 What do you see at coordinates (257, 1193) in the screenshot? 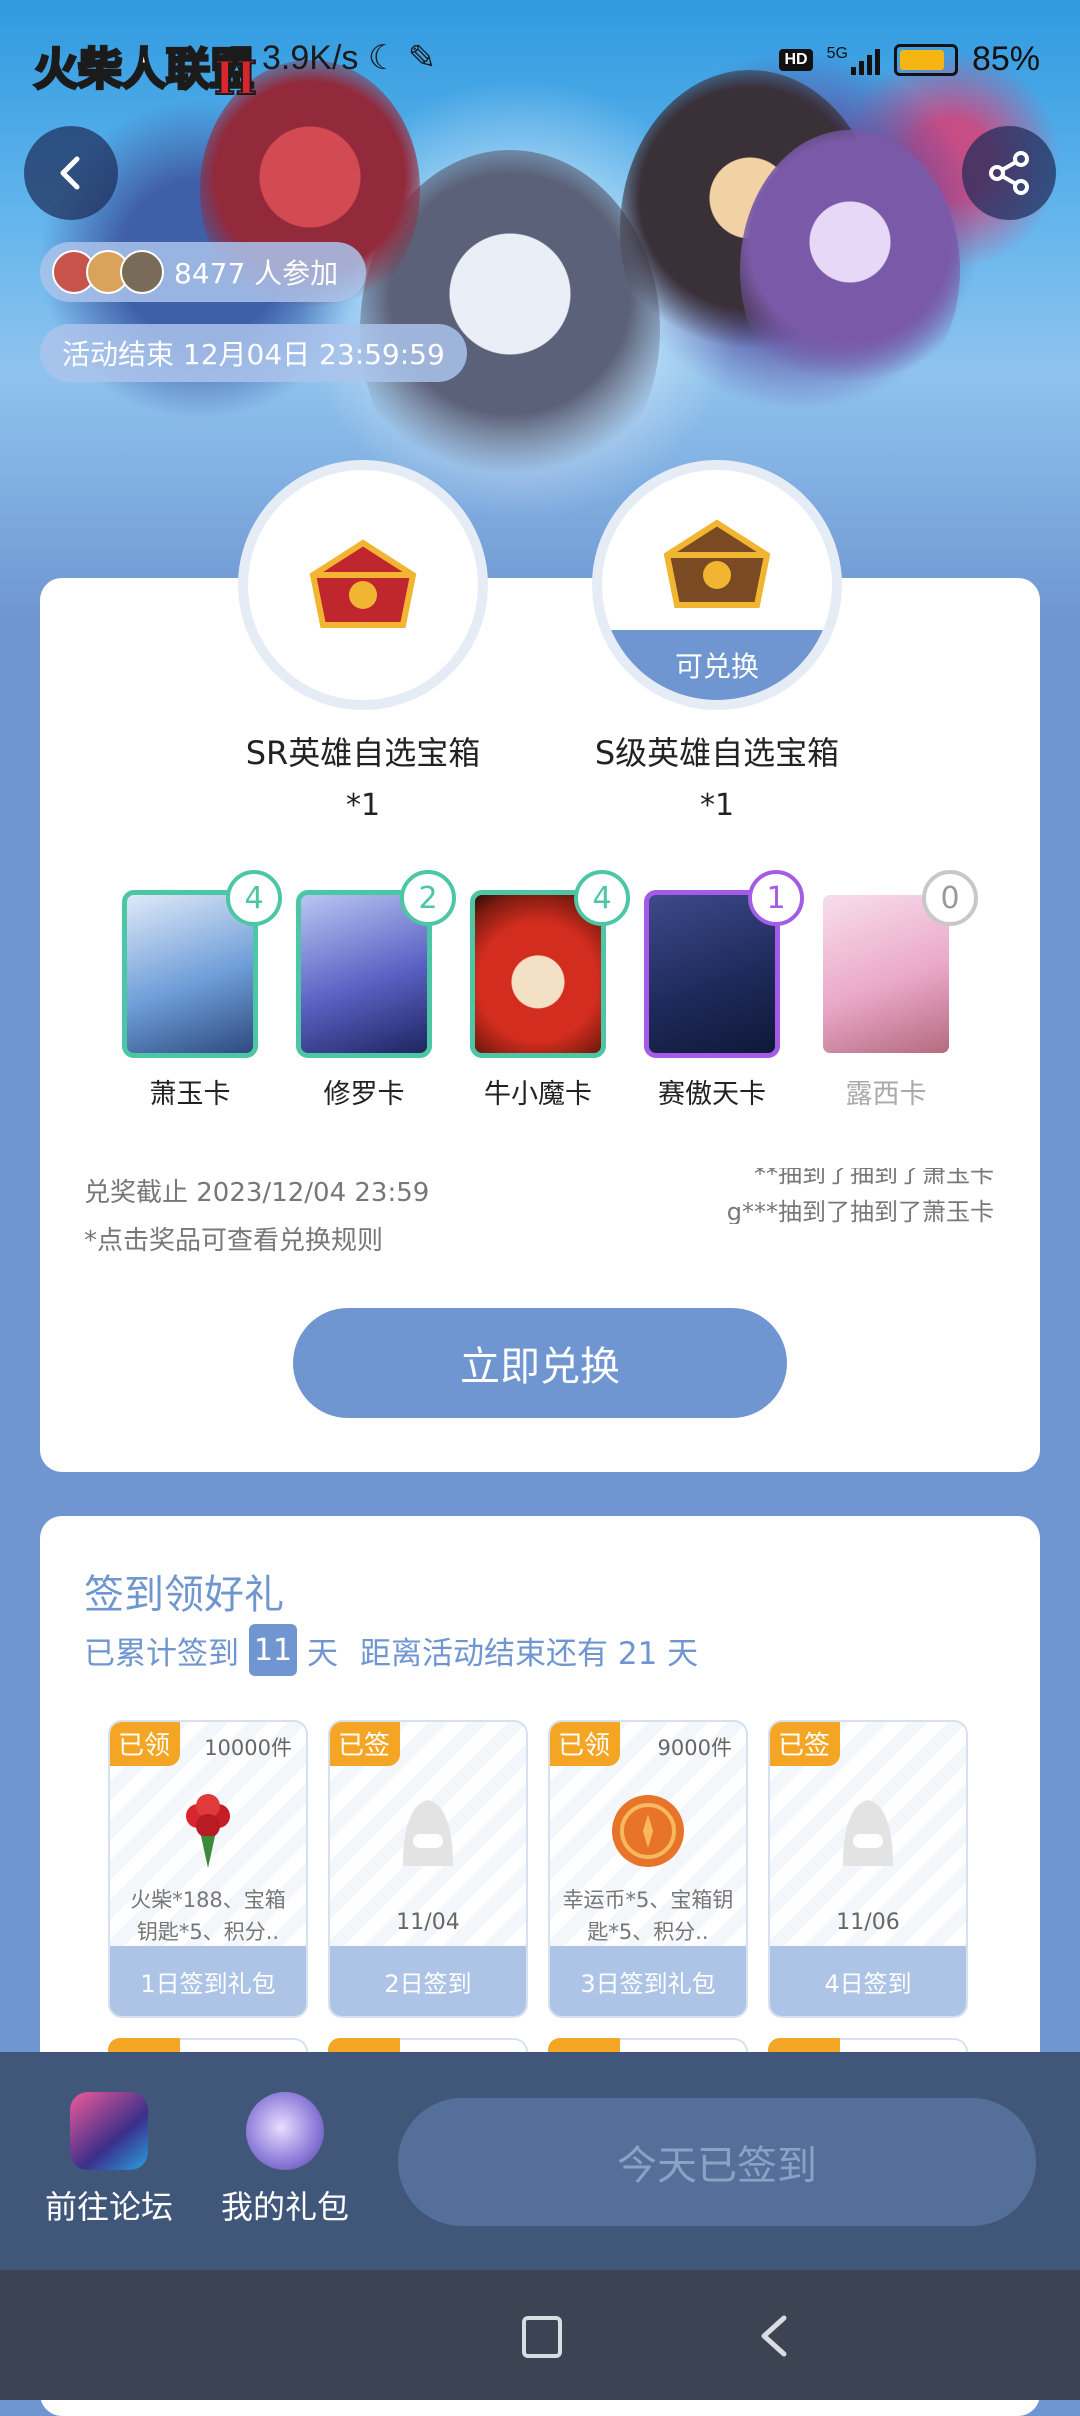
I see `redeem-deadline: 兑奖截止 2023/12/04 23:59` at bounding box center [257, 1193].